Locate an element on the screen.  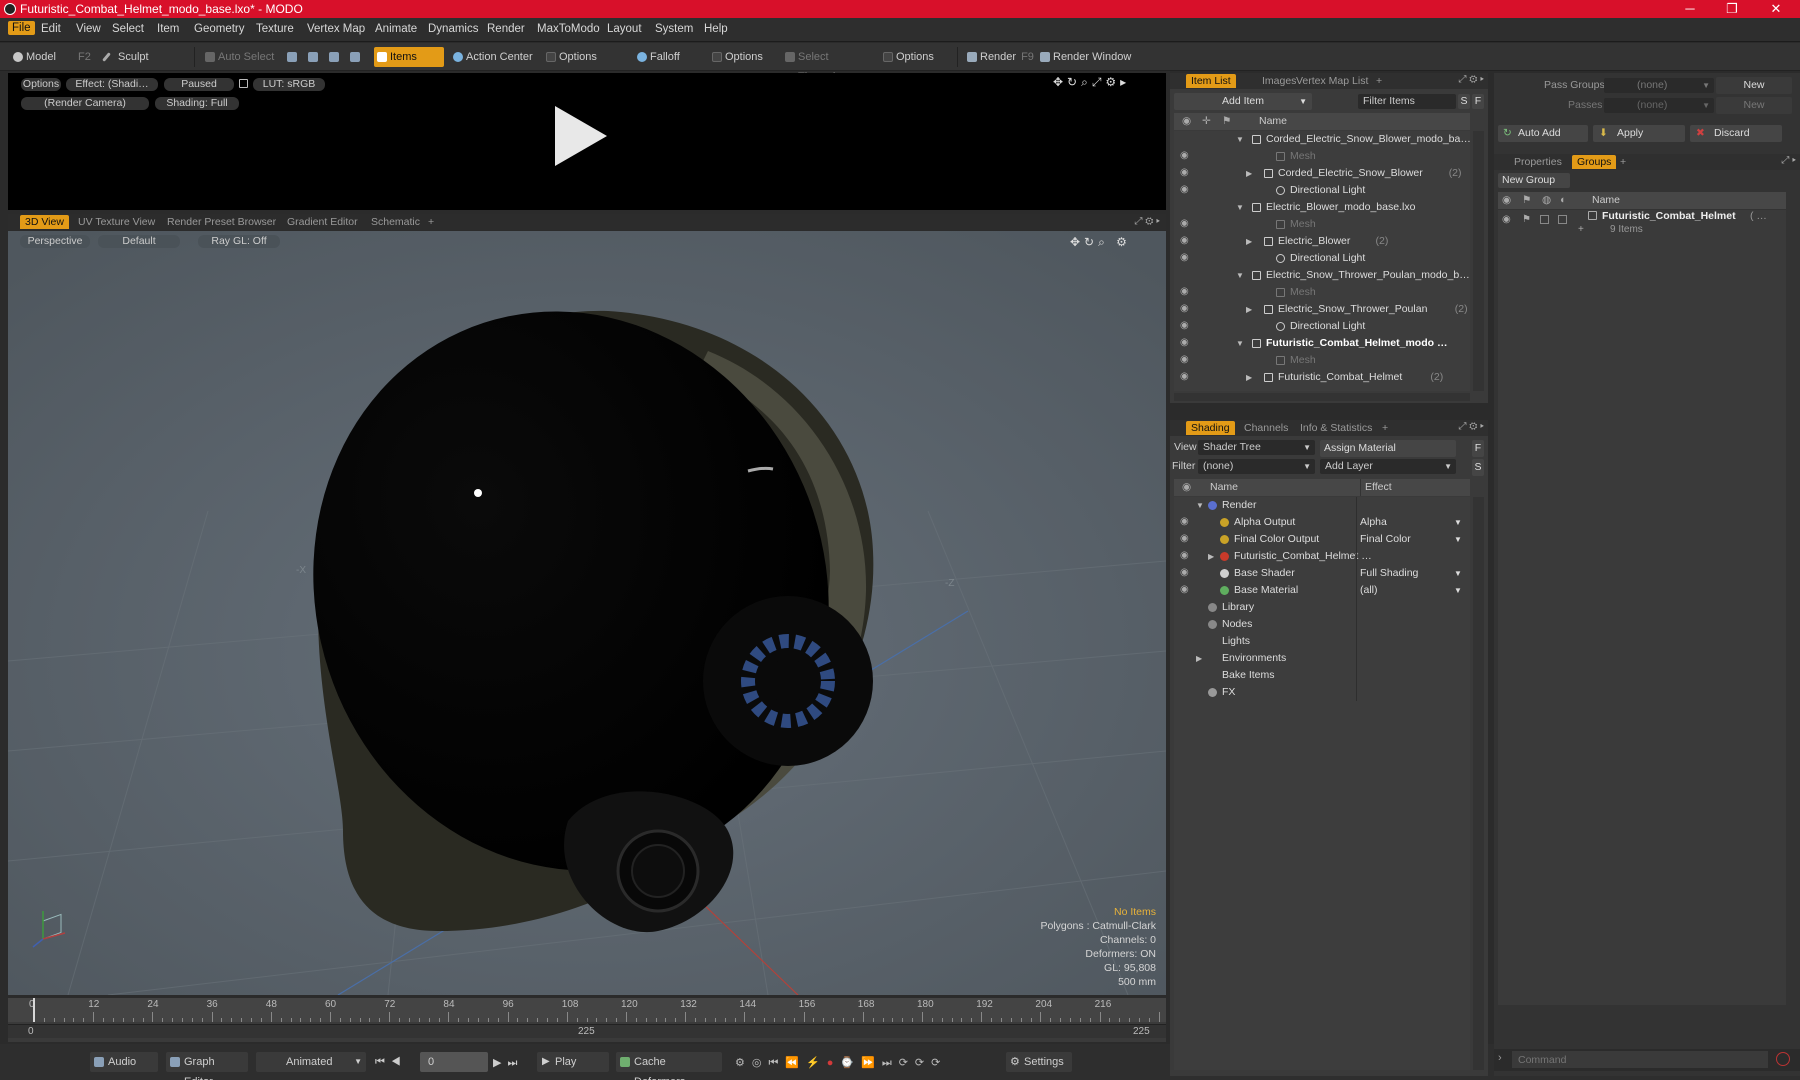
item-list-hscrollbar is located at coordinates (1322, 397).